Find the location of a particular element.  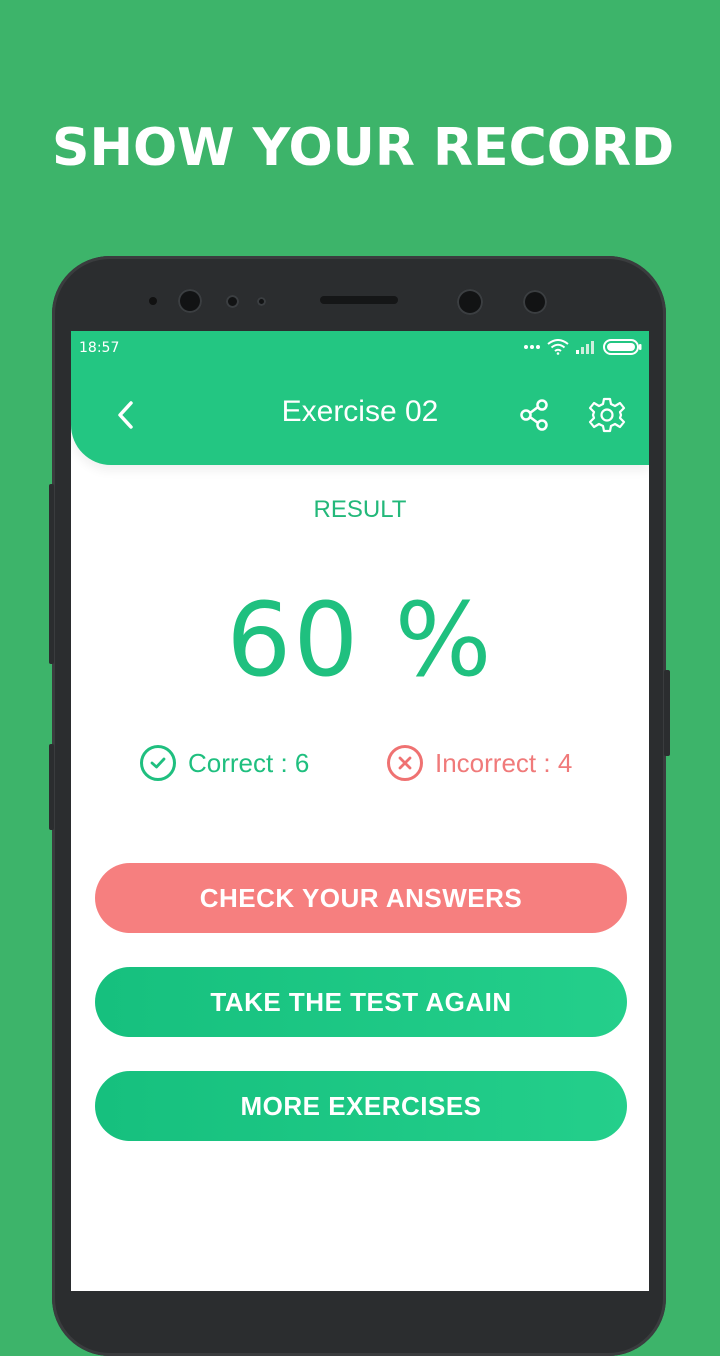

dots-icon is located at coordinates (532, 347).